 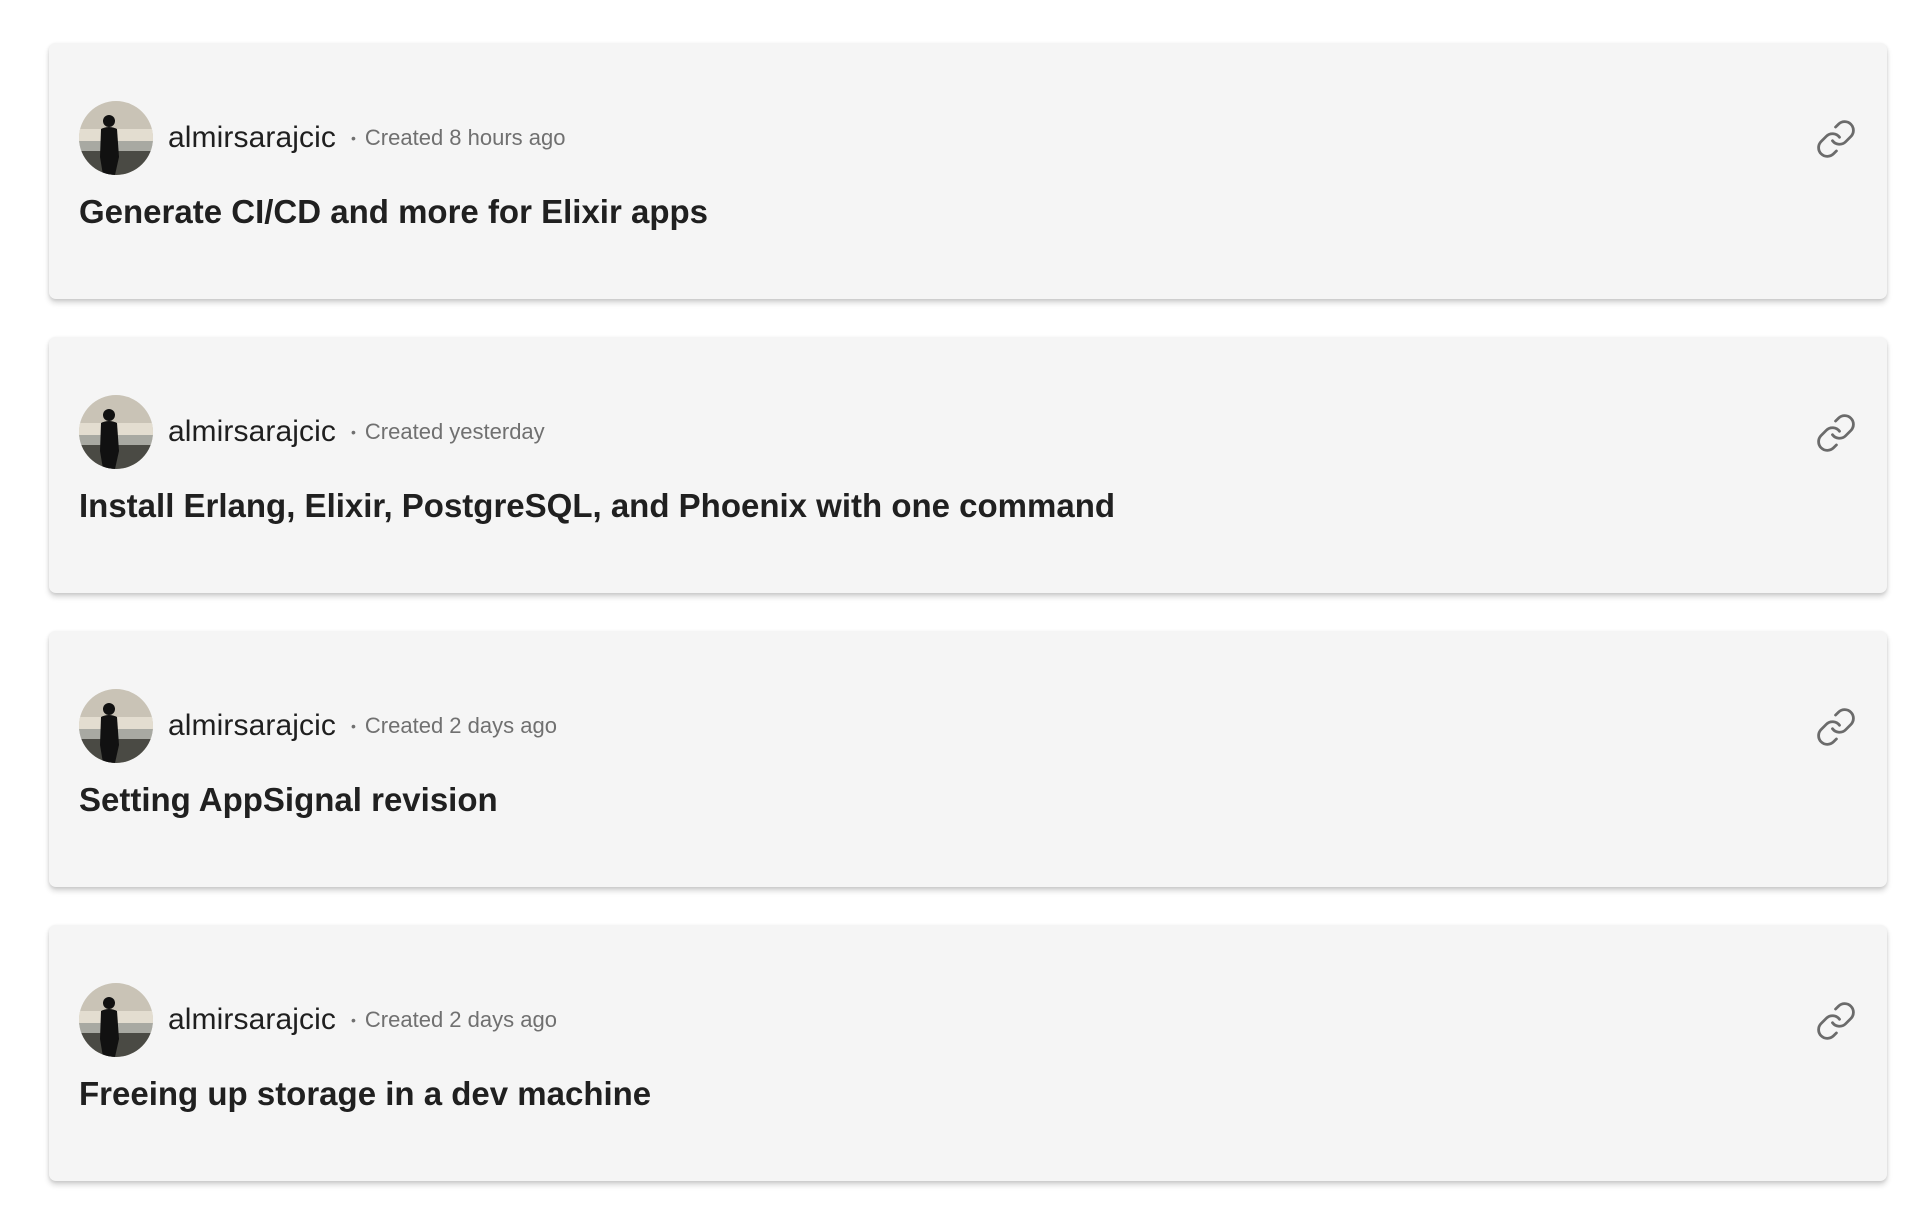 What do you see at coordinates (465, 137) in the screenshot?
I see `created-time: Created 8 hours ago` at bounding box center [465, 137].